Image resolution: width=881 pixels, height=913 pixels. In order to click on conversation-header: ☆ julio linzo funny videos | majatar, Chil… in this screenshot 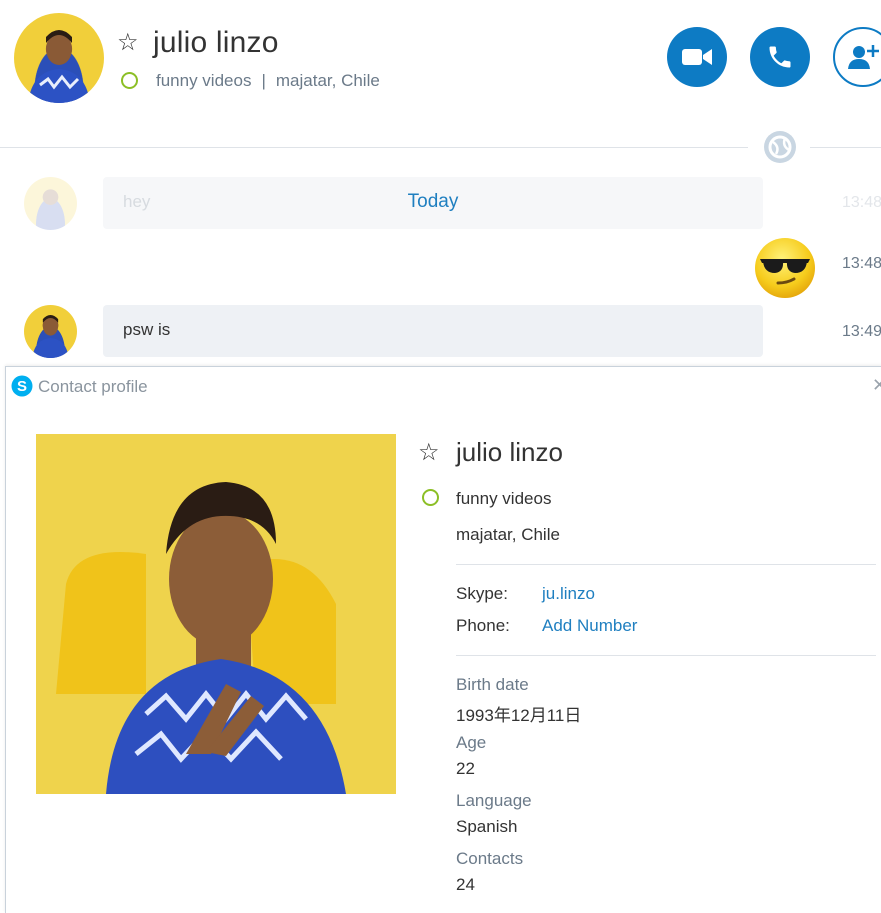, I will do `click(440, 60)`.